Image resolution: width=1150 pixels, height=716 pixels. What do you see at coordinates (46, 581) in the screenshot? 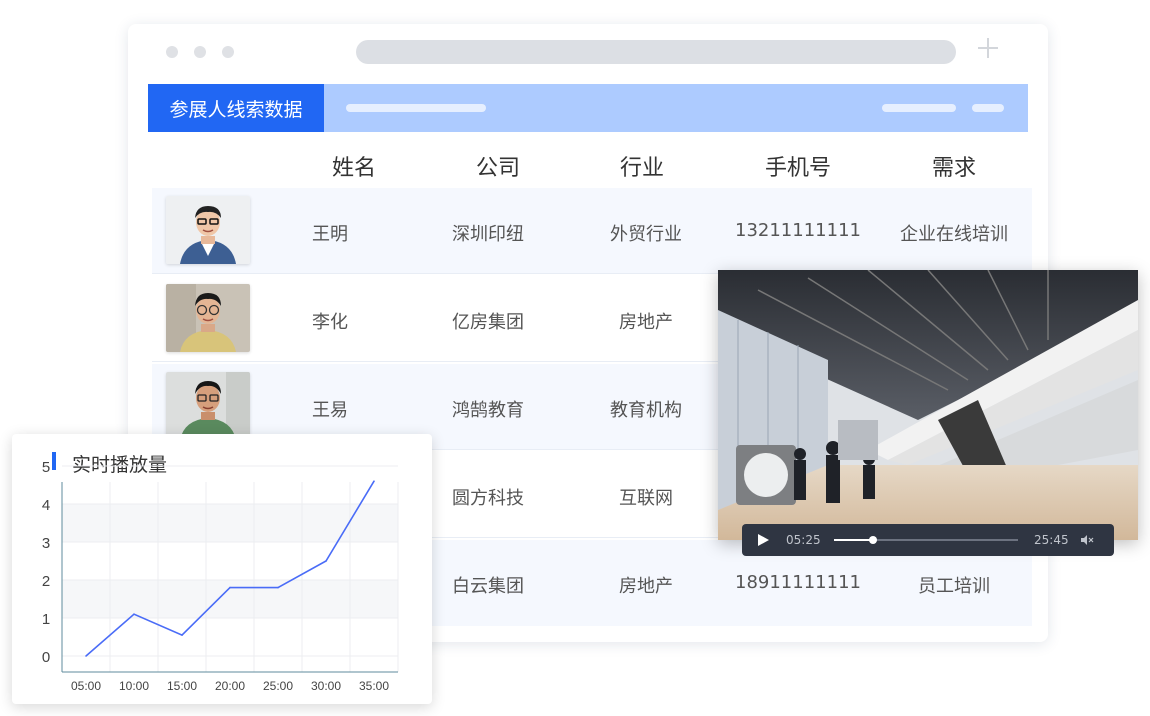
I see `y-tick-label: 2` at bounding box center [46, 581].